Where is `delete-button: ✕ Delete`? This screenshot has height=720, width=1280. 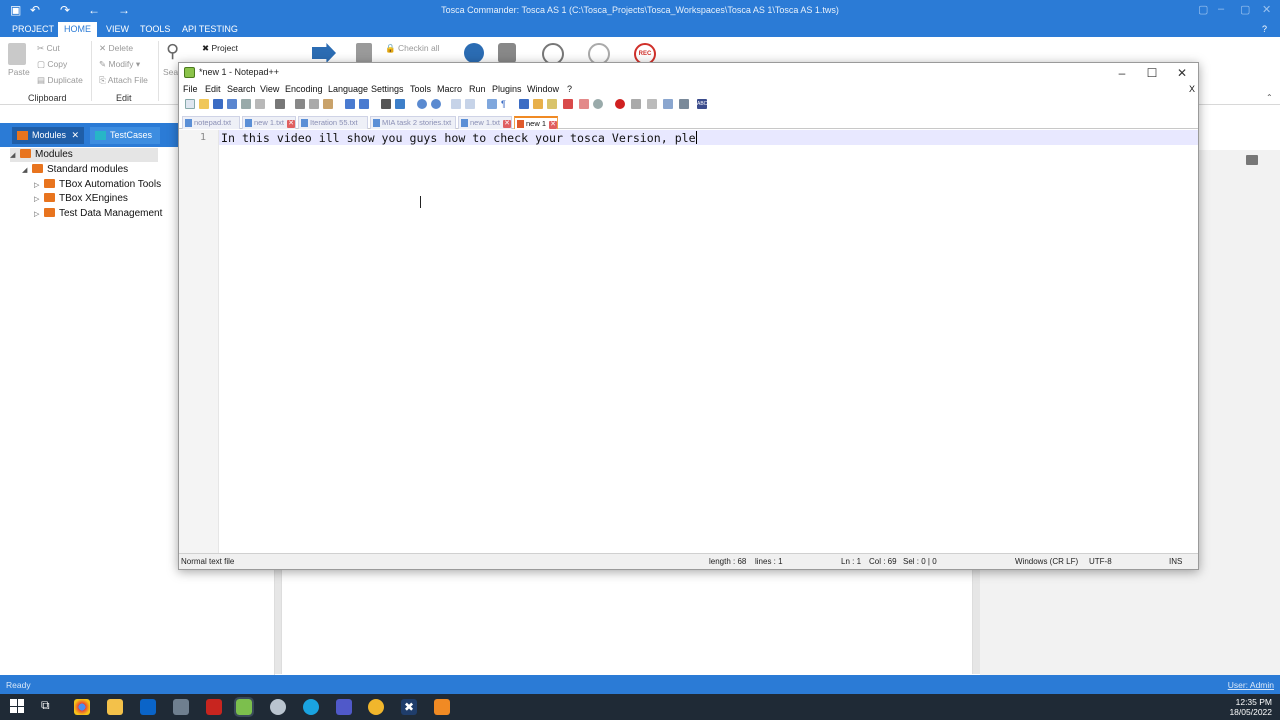 delete-button: ✕ Delete is located at coordinates (116, 48).